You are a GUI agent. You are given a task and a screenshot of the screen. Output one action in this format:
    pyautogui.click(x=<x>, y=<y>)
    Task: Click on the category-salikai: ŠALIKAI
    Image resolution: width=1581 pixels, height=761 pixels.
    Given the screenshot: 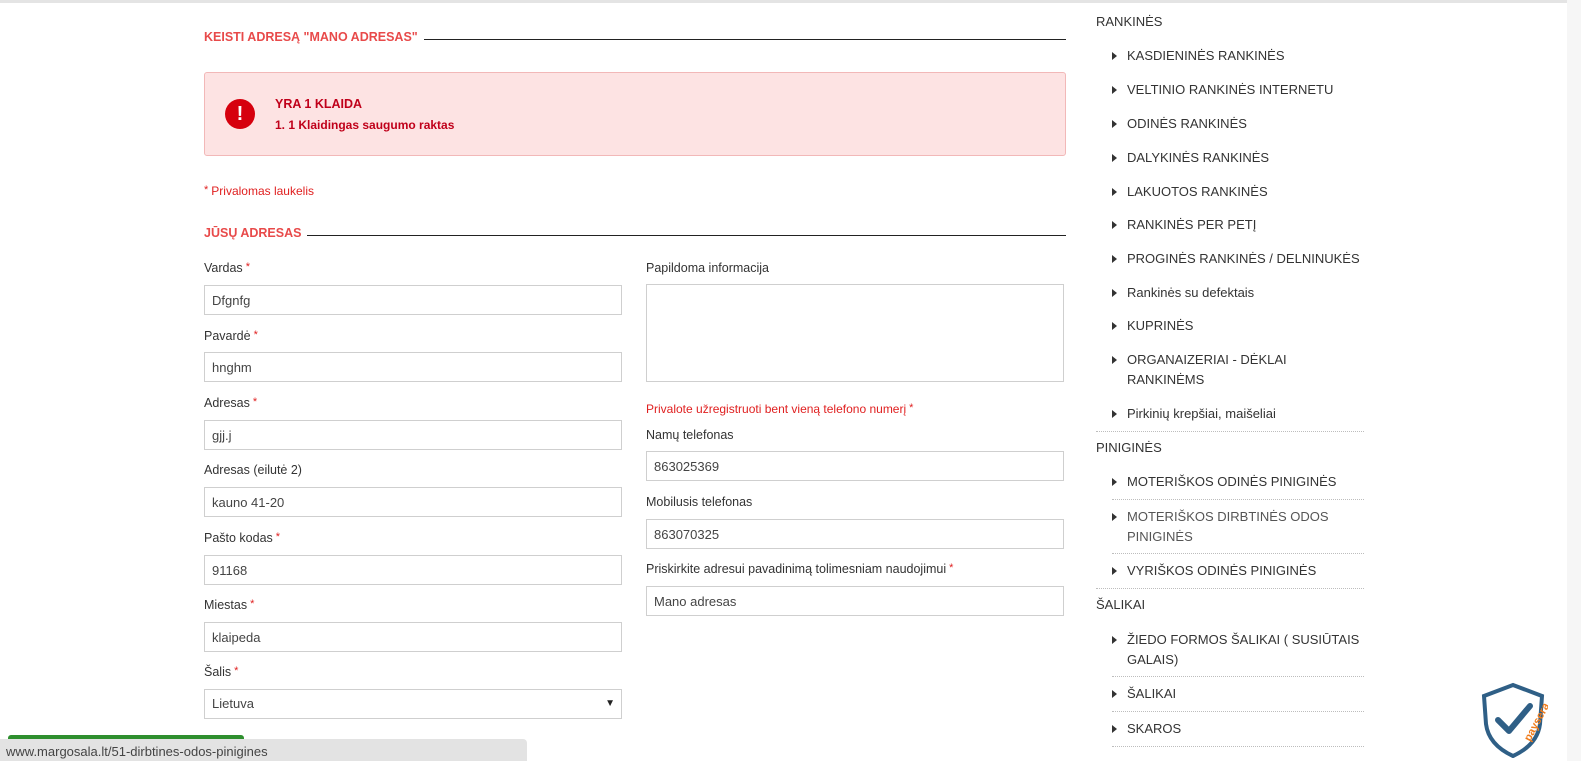 What is the action you would take?
    pyautogui.click(x=1120, y=604)
    